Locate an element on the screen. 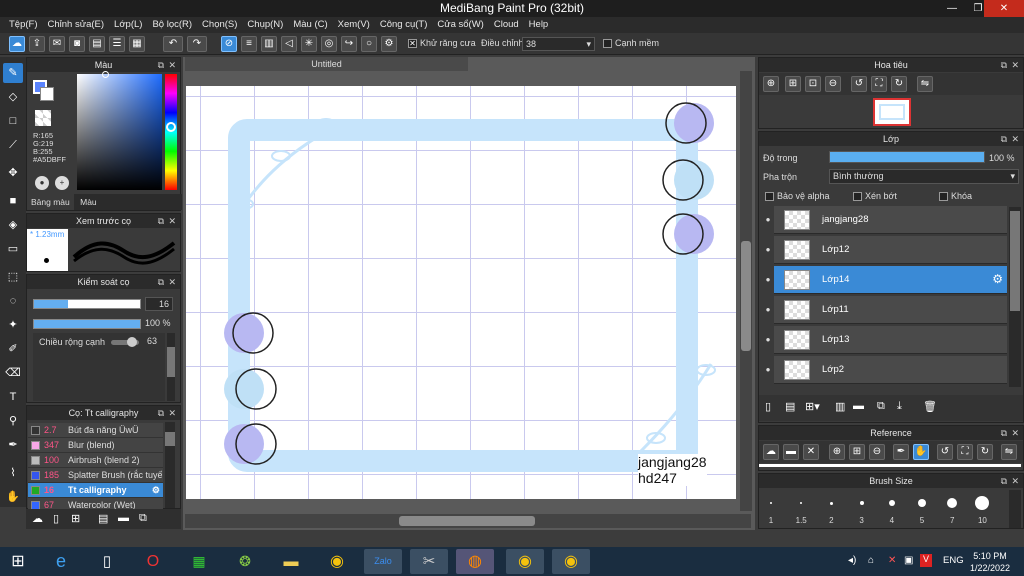 This screenshot has width=1024, height=576. new-layer-icon: ▯ is located at coordinates (768, 406).